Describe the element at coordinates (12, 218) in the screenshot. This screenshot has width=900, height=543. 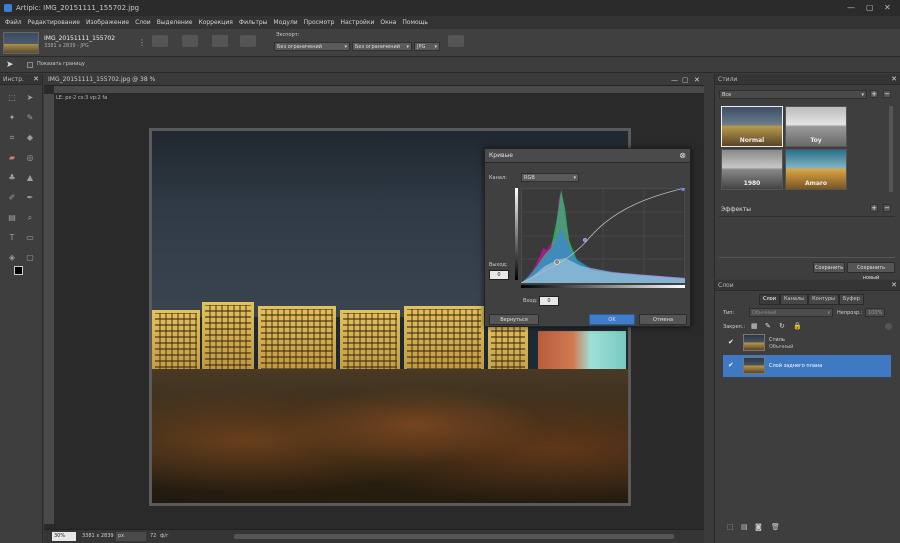
I see `gradient-tool-icon: ▤` at that location.